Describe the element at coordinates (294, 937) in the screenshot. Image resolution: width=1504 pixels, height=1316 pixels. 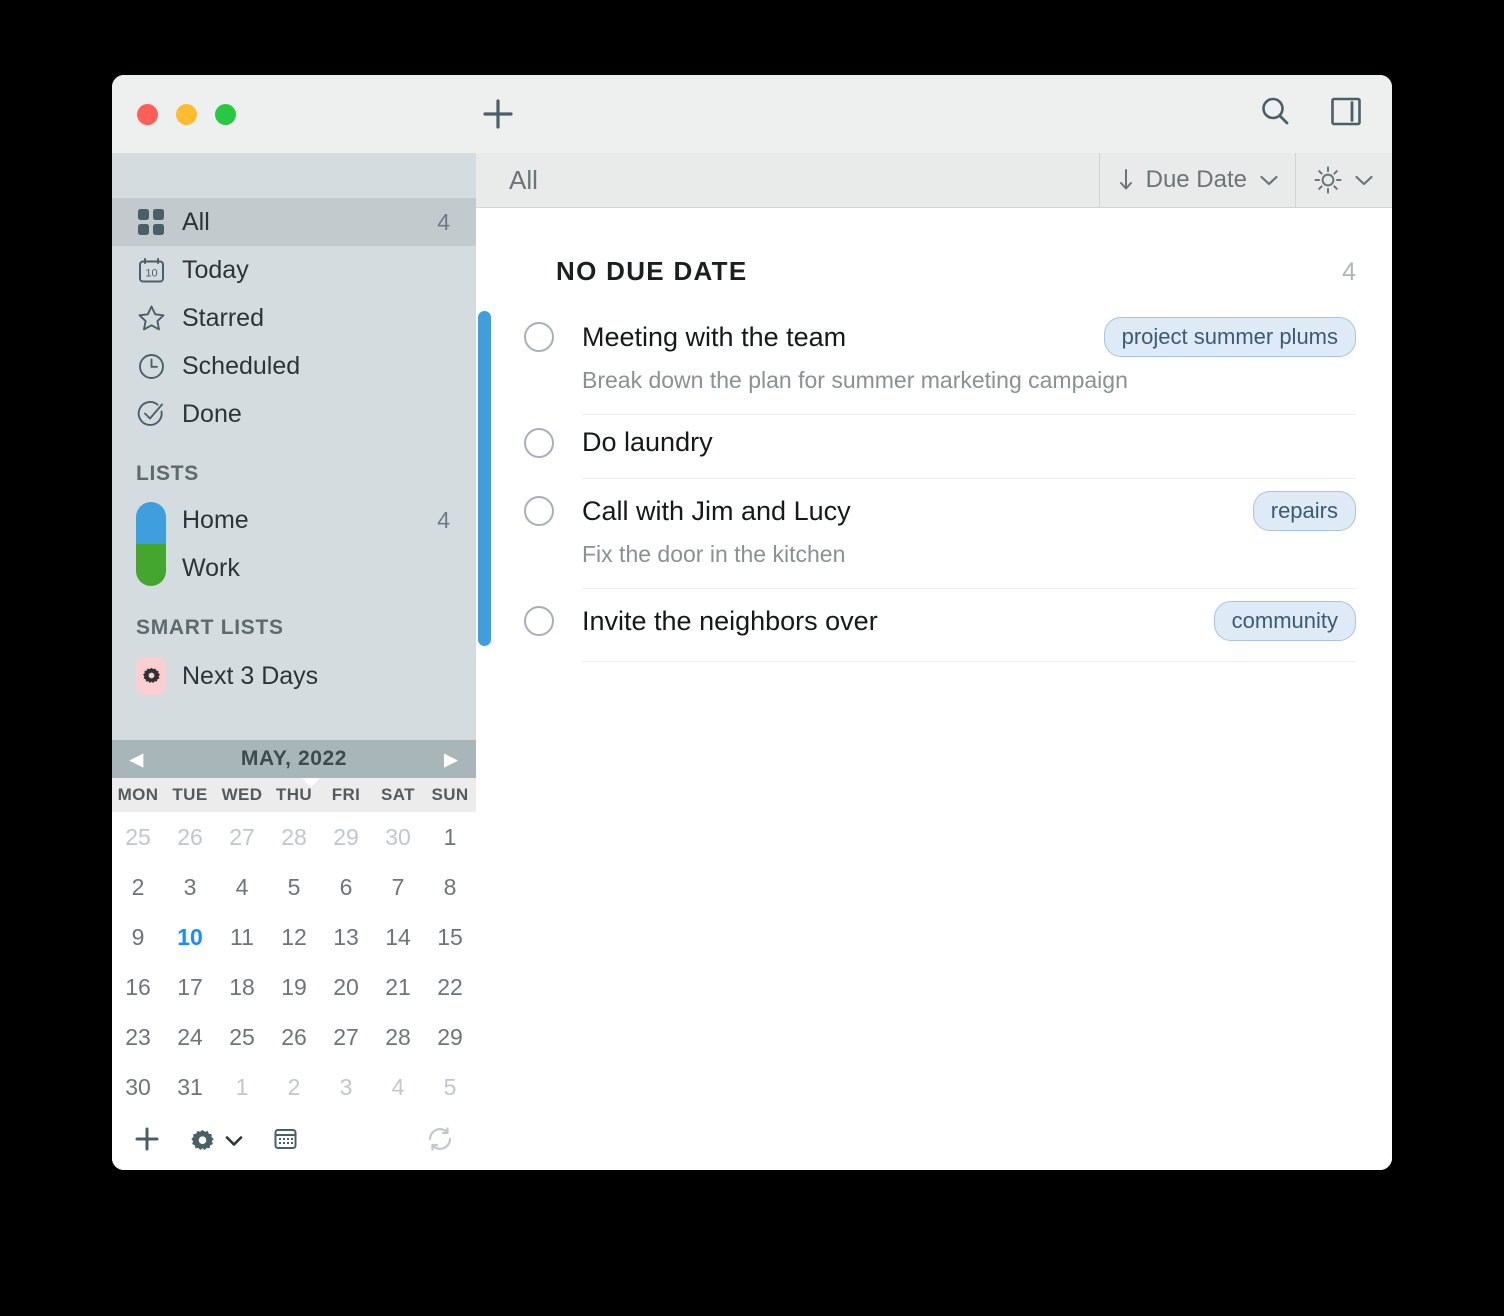
I see `calendar-day: 12` at that location.